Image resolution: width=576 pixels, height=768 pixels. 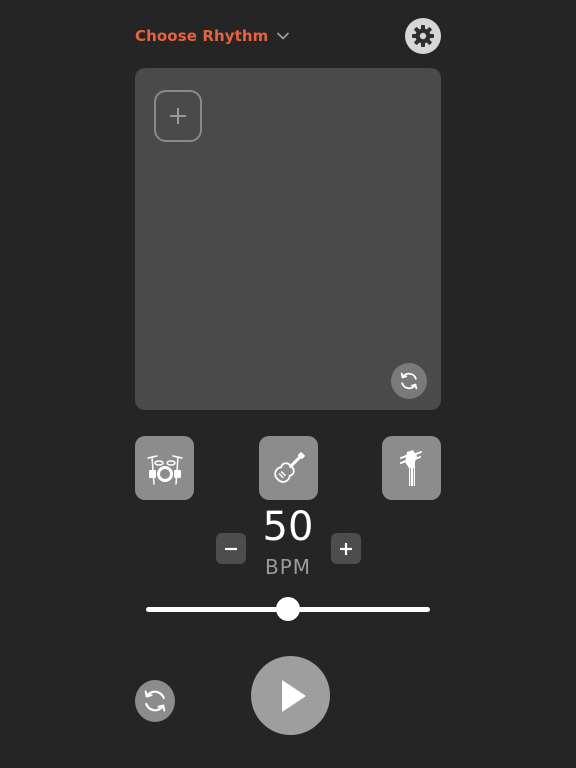 I want to click on tempo-slider-thumb, so click(x=288, y=609).